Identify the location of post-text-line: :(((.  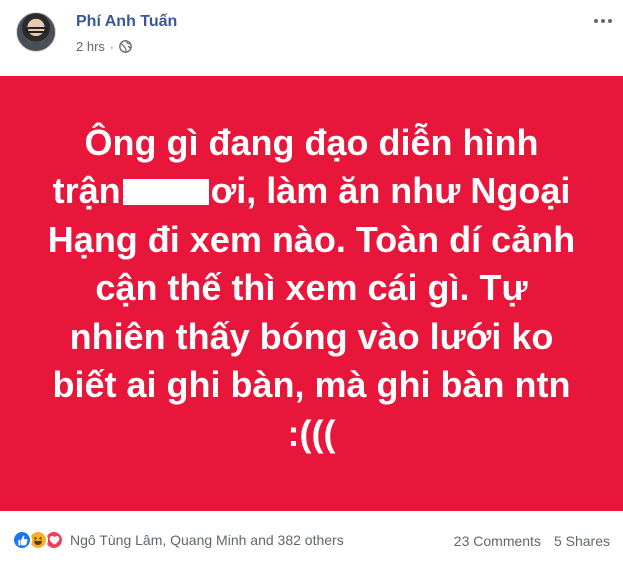
(311, 433).